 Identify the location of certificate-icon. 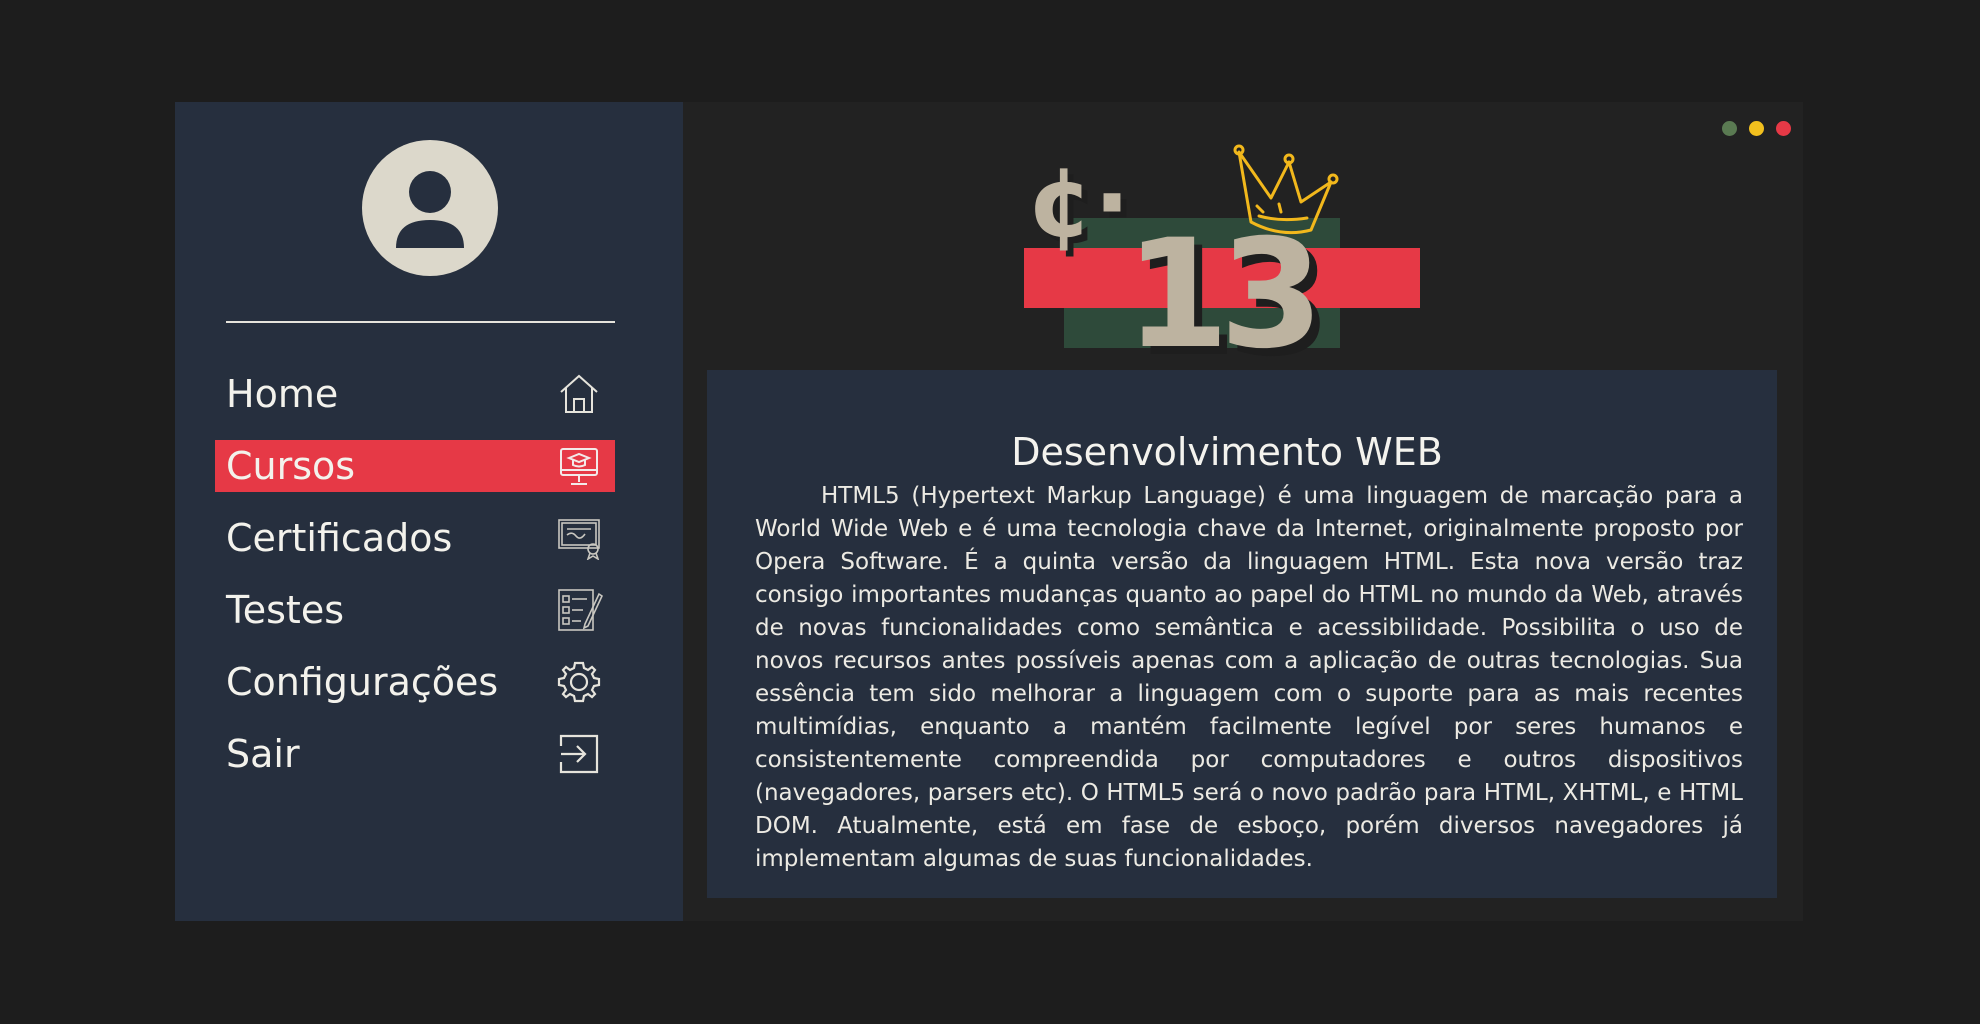
(579, 538).